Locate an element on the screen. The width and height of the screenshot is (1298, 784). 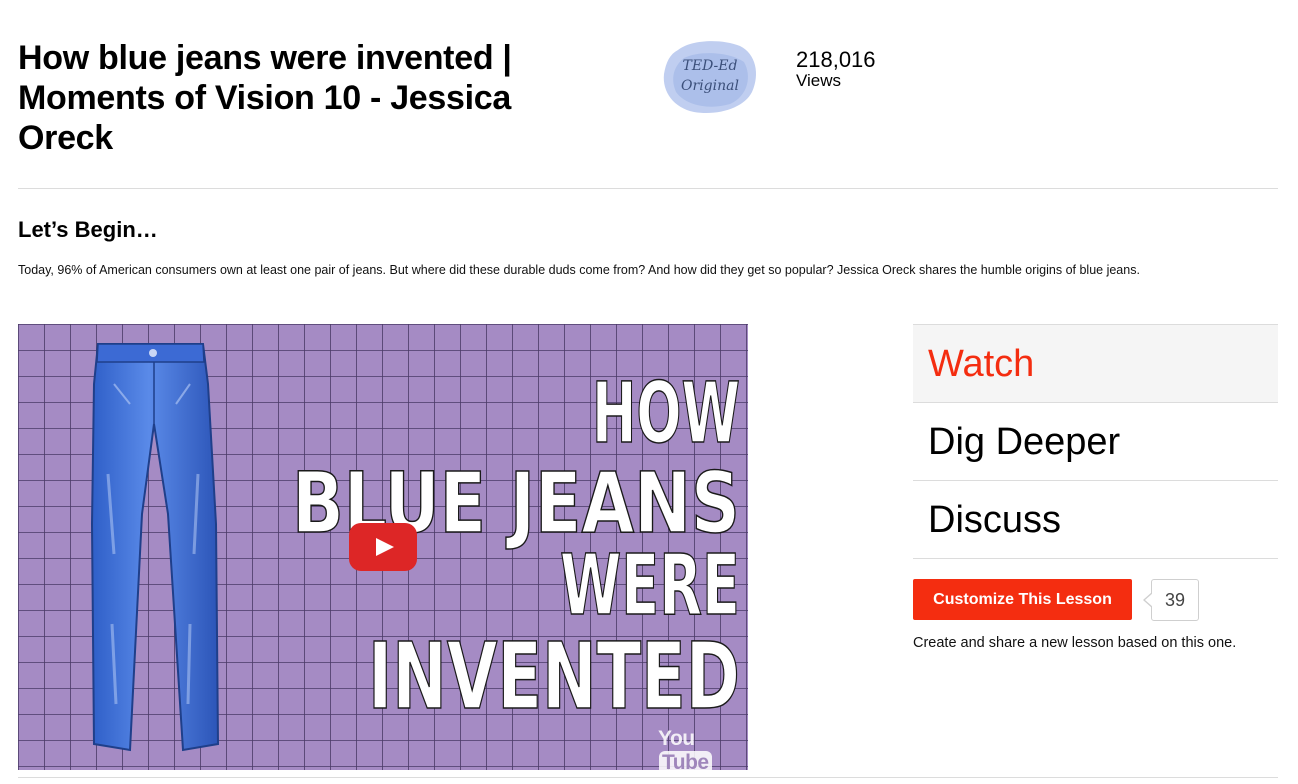
tab-watch: Watch is located at coordinates (1095, 364).